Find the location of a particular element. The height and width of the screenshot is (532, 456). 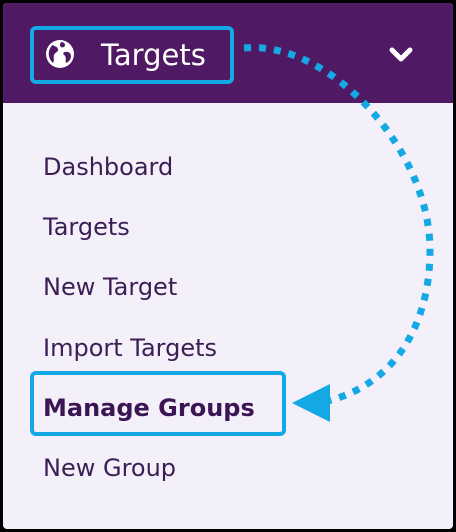

globe-icon is located at coordinates (60, 54).